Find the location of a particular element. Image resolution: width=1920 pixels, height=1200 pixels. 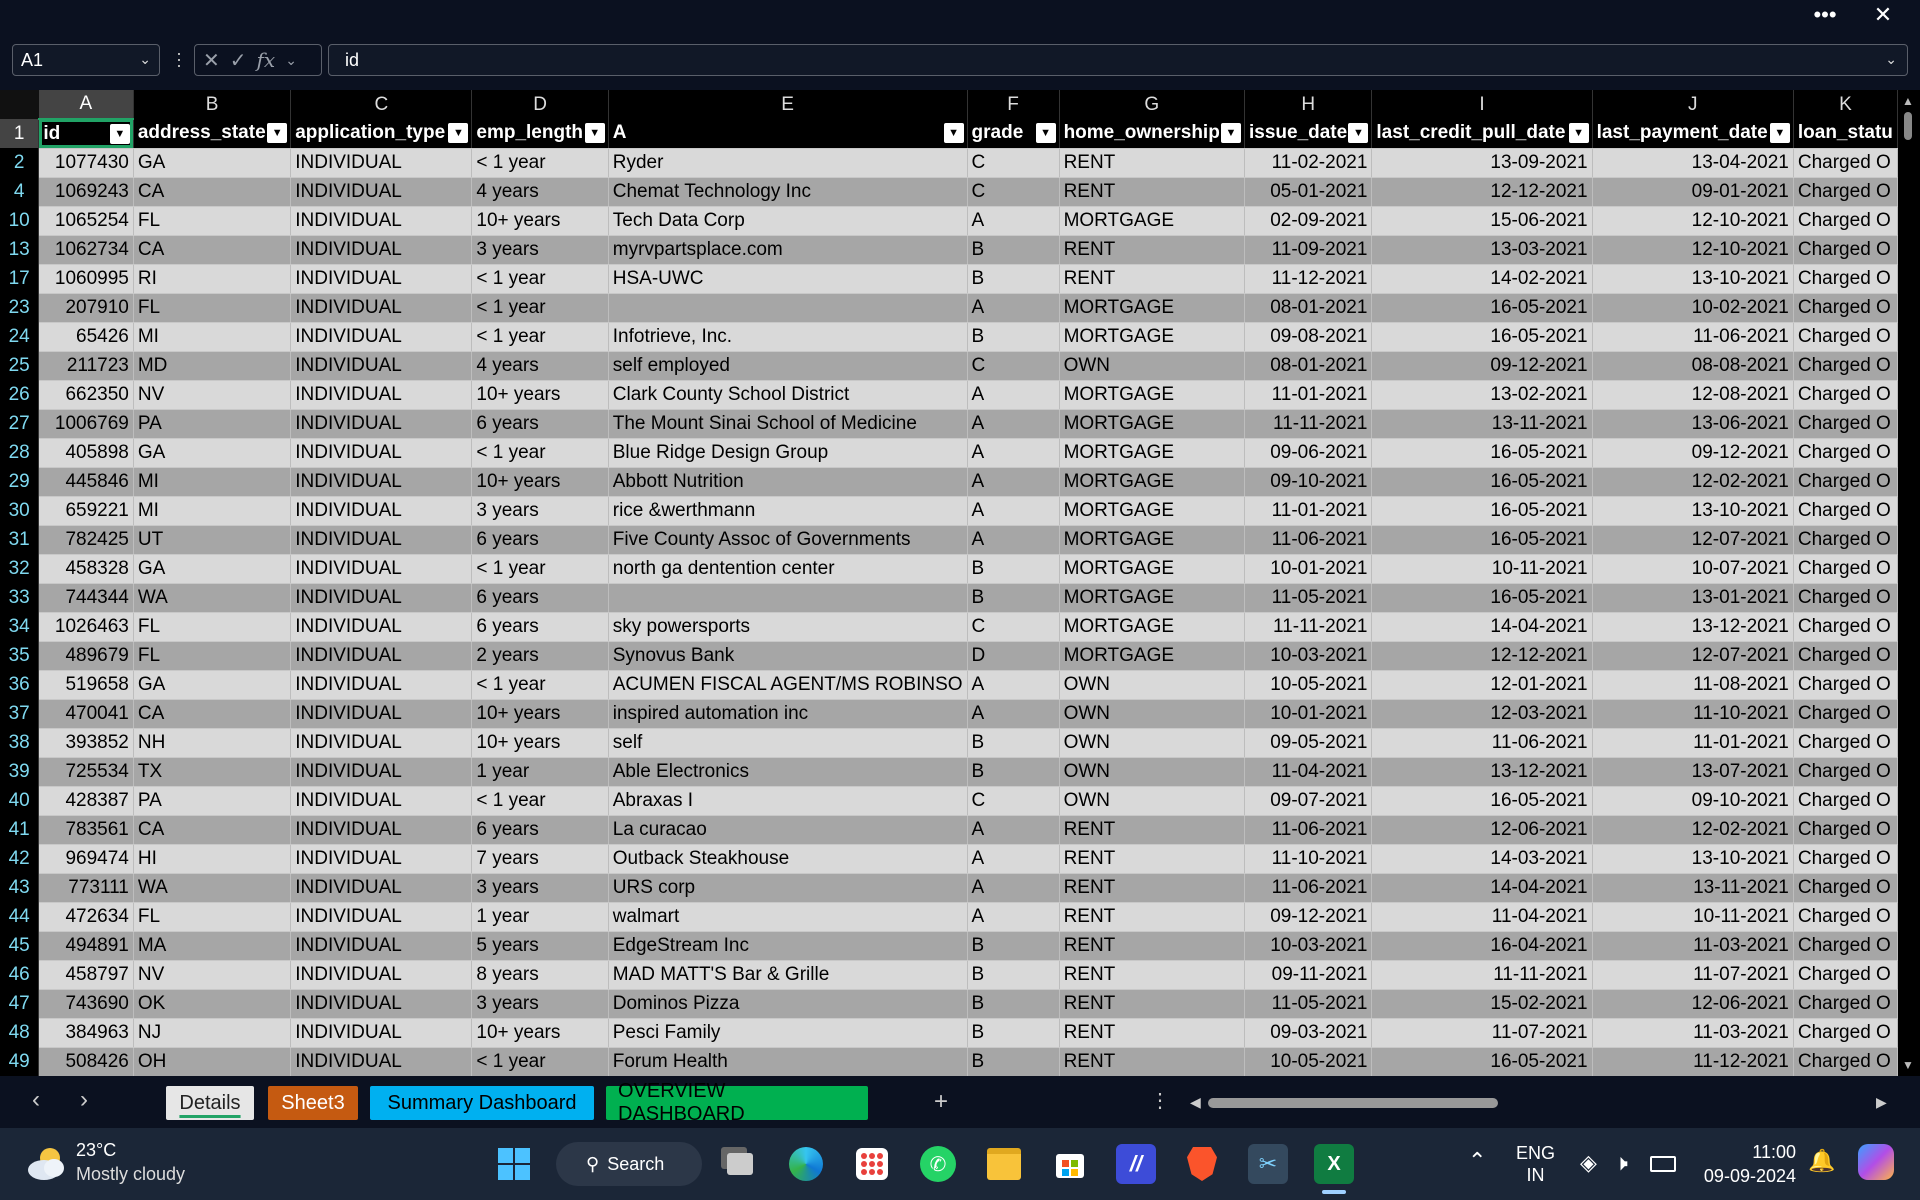

cell-a: Forum Health is located at coordinates (788, 1061).